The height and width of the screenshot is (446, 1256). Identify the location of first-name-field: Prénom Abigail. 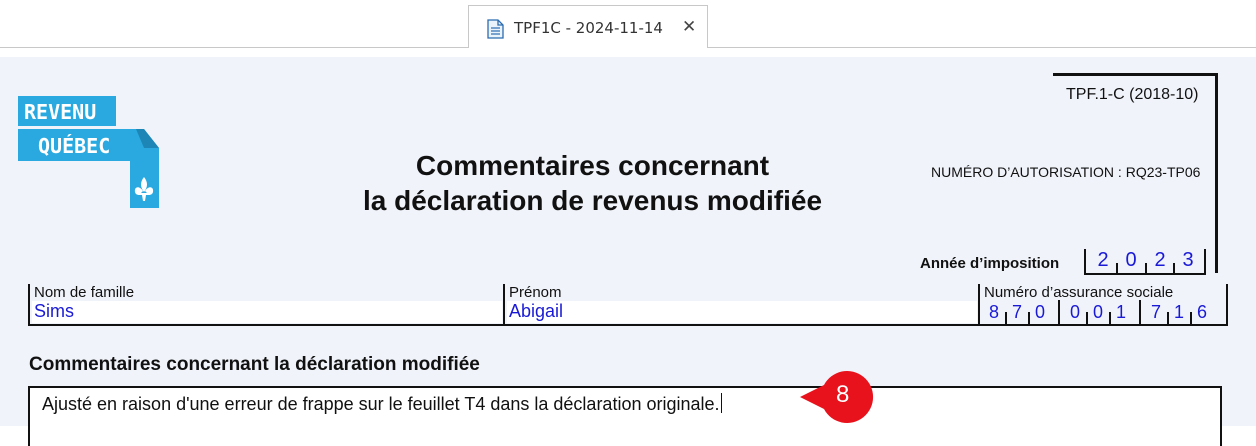
(741, 305).